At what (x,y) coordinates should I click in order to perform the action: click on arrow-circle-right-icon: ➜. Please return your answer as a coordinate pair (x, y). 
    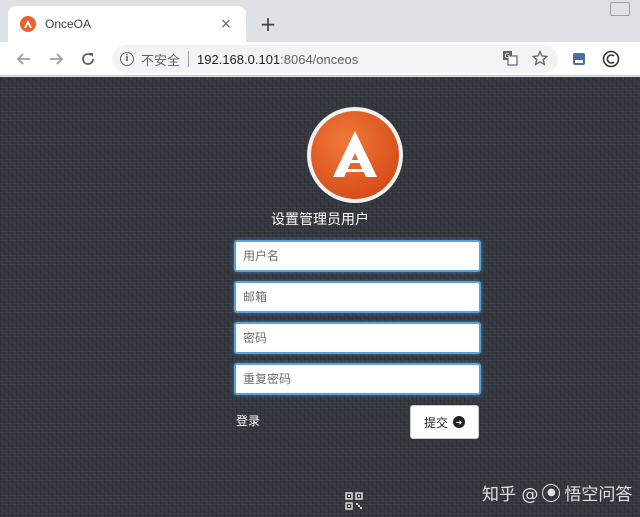
    Looking at the image, I should click on (459, 422).